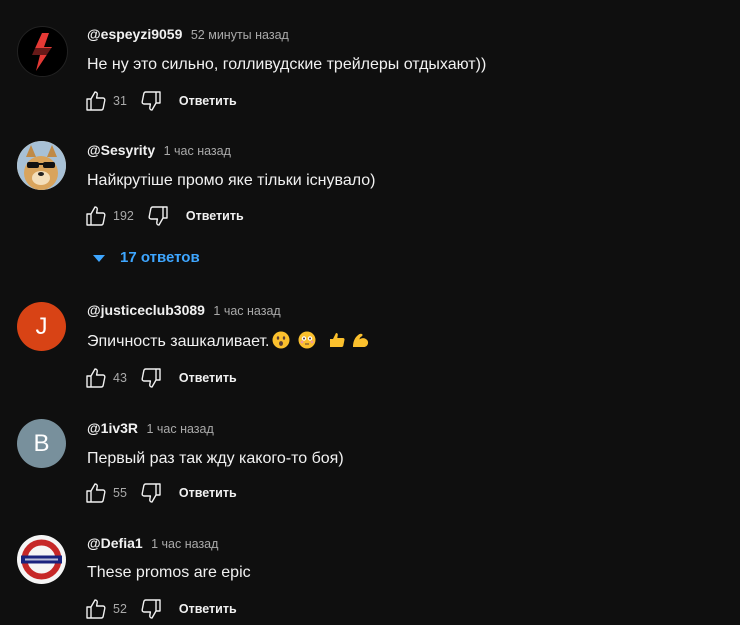 This screenshot has width=740, height=625. Describe the element at coordinates (281, 340) in the screenshot. I see `astonished-face-emoji` at that location.